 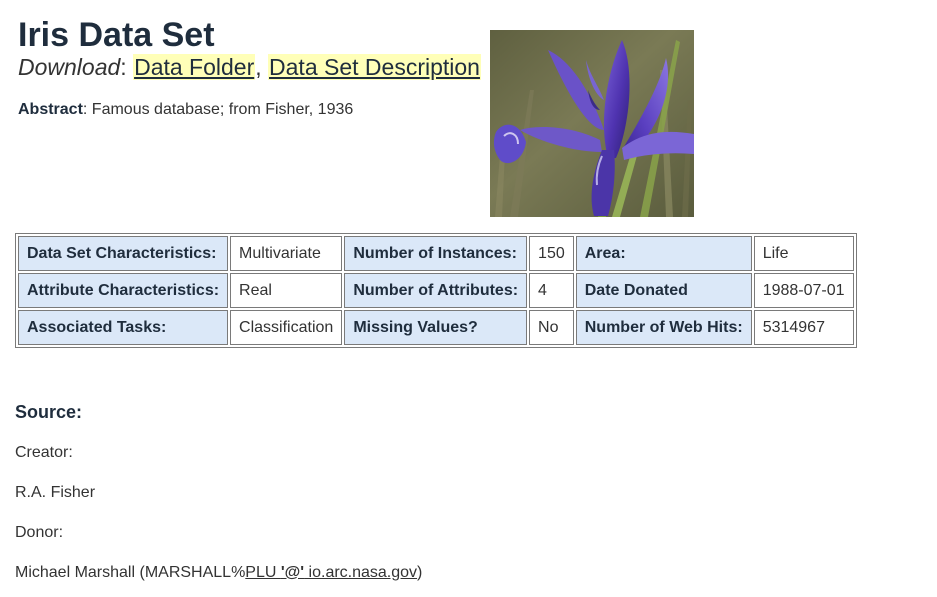 What do you see at coordinates (127, 67) in the screenshot?
I see `download-colon: :` at bounding box center [127, 67].